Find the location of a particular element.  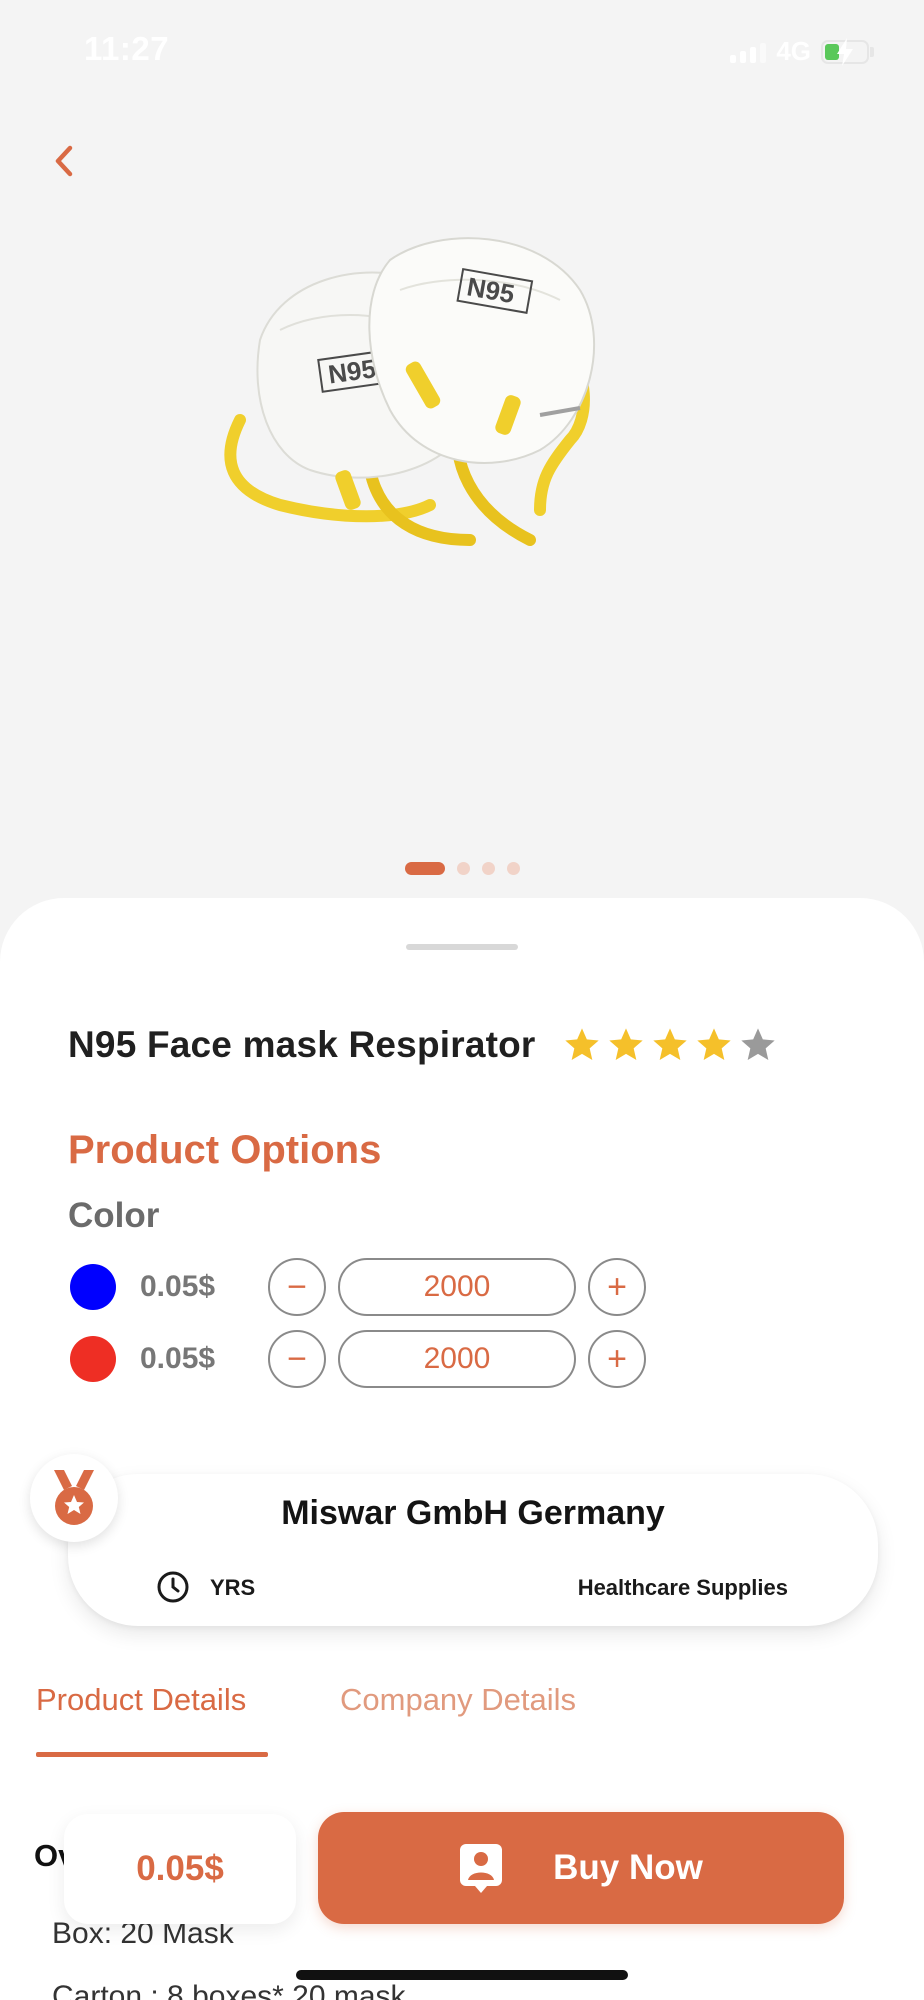

signal-icon is located at coordinates (748, 52).